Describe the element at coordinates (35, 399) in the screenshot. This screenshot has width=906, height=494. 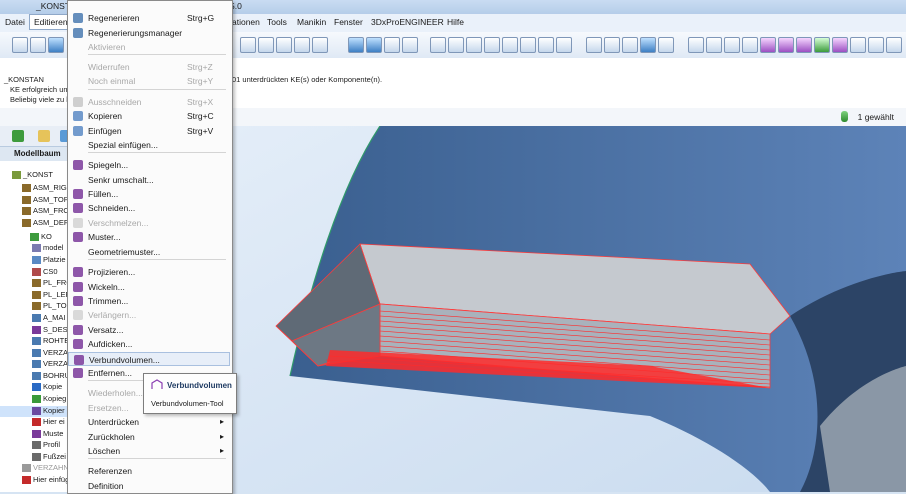
I see `model-tree-item: Kopieg` at that location.